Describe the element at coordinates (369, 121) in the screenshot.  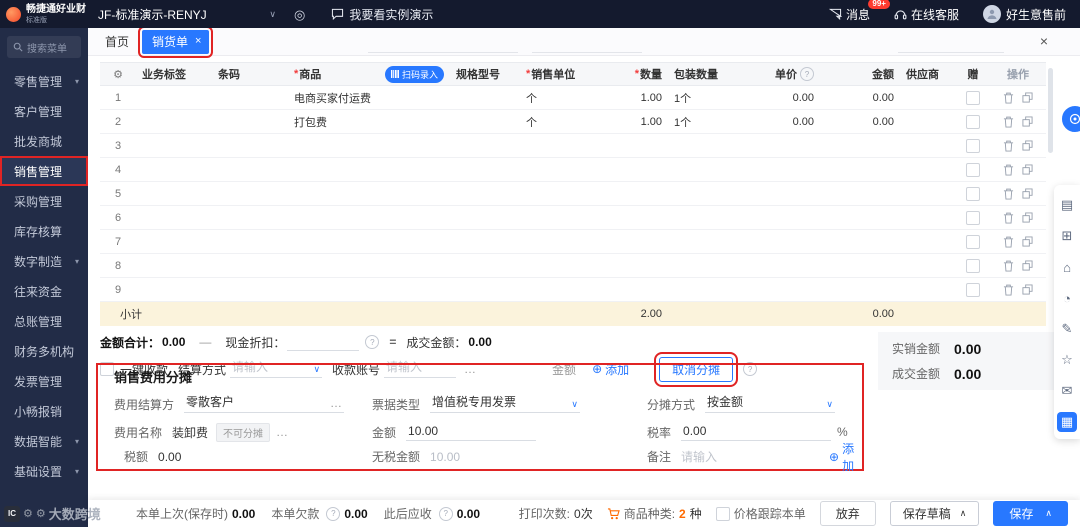
I see `cell-product: 打包费` at that location.